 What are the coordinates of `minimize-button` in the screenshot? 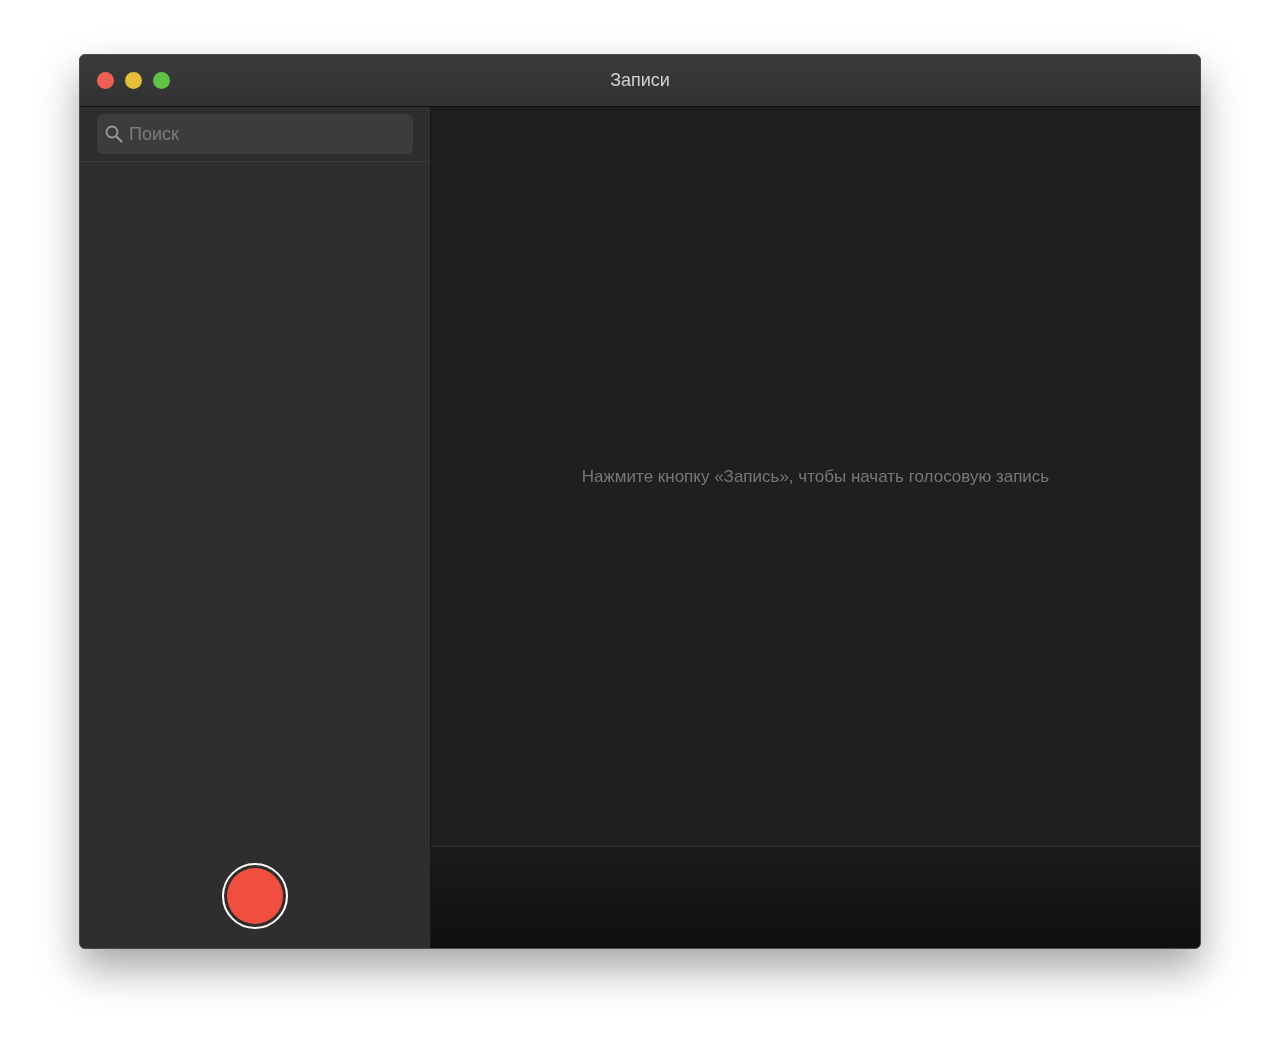 It's located at (133, 80).